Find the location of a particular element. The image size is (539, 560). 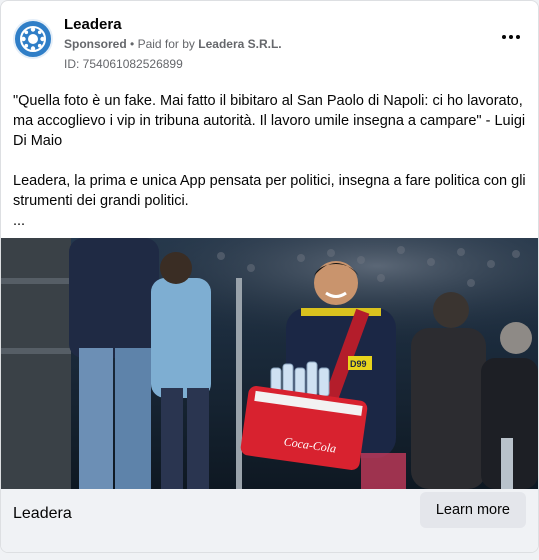

badge-text: D99 is located at coordinates (358, 364).